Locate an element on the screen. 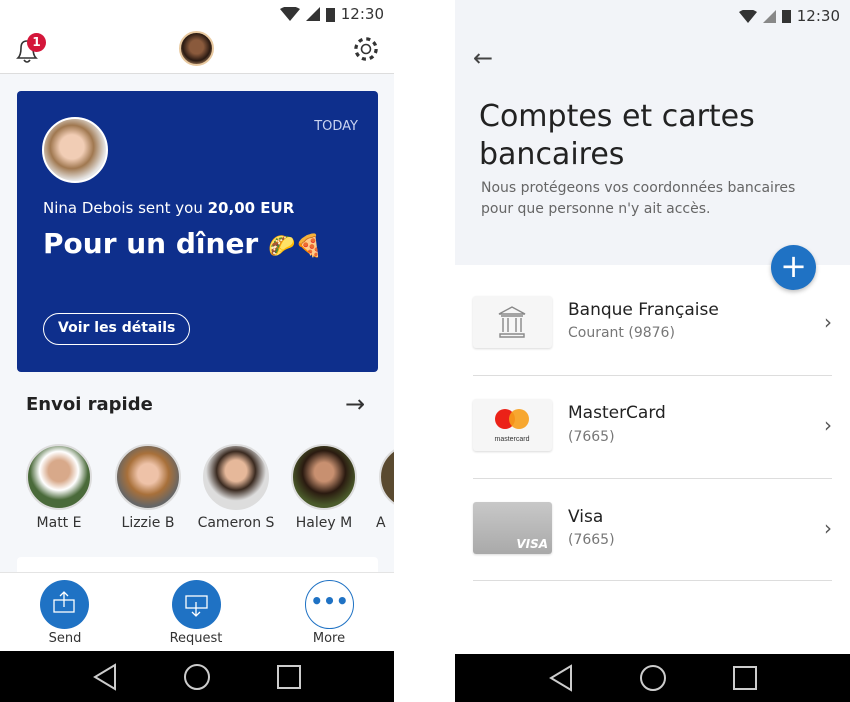 The height and width of the screenshot is (702, 850). top-header: 1 is located at coordinates (197, 51).